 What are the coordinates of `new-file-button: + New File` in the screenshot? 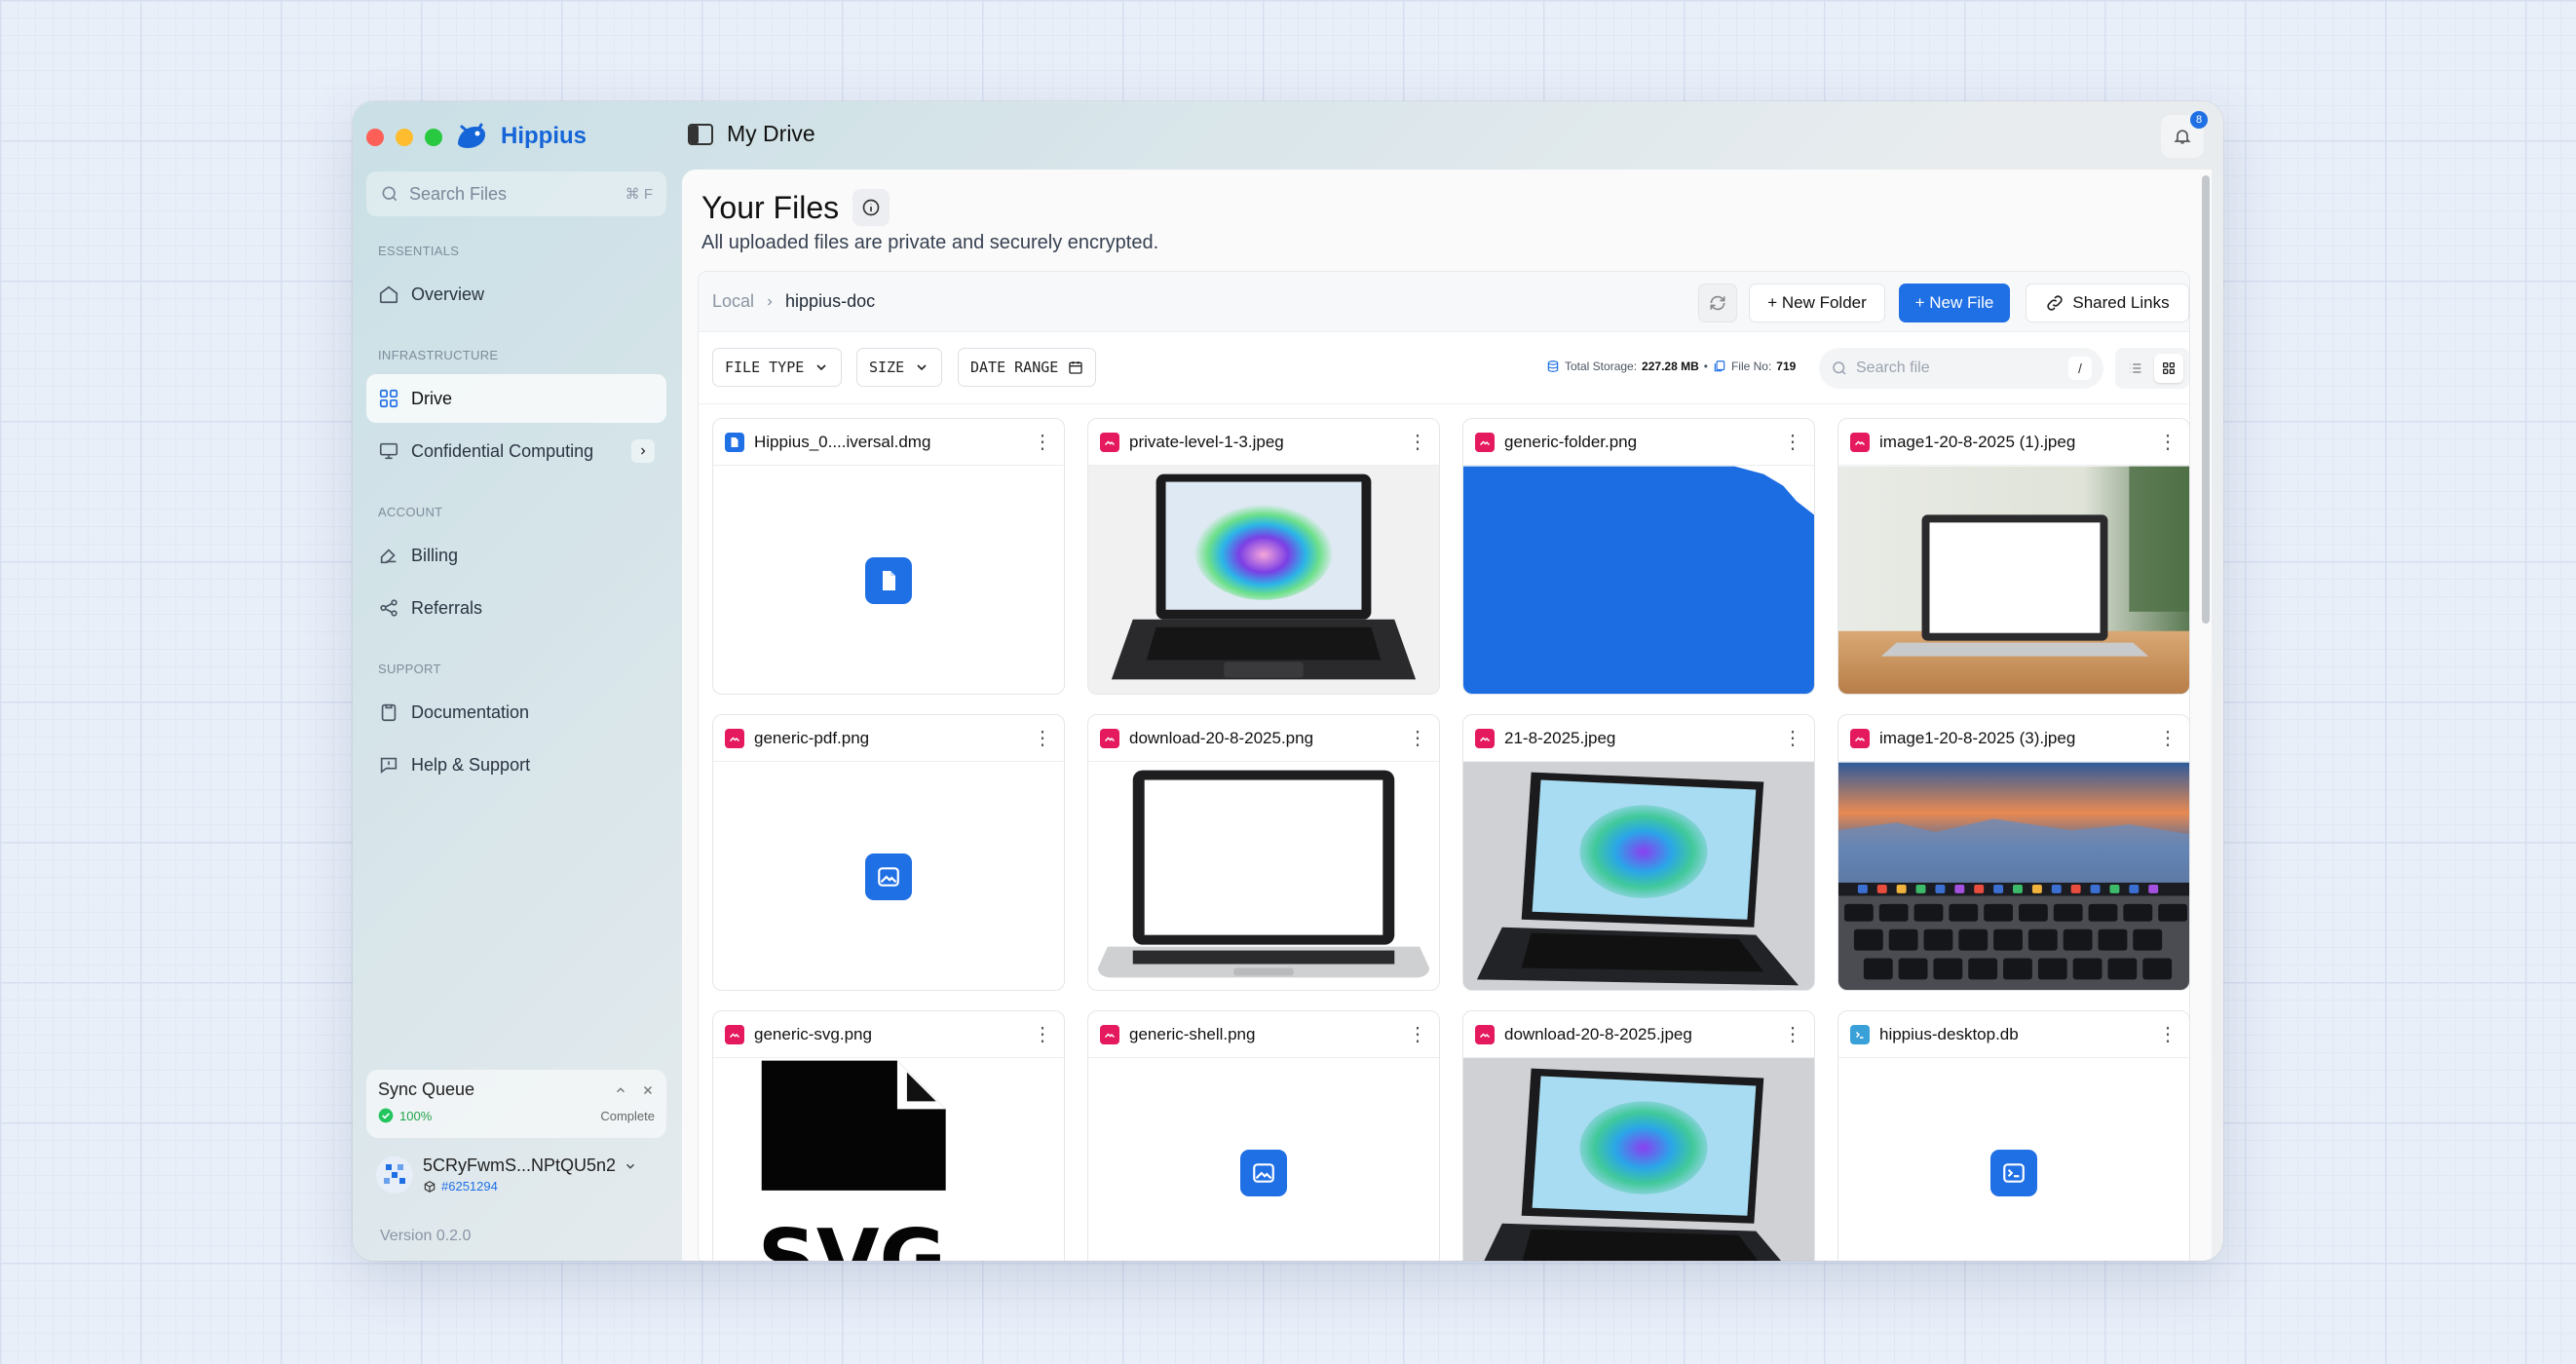 It's located at (1954, 303).